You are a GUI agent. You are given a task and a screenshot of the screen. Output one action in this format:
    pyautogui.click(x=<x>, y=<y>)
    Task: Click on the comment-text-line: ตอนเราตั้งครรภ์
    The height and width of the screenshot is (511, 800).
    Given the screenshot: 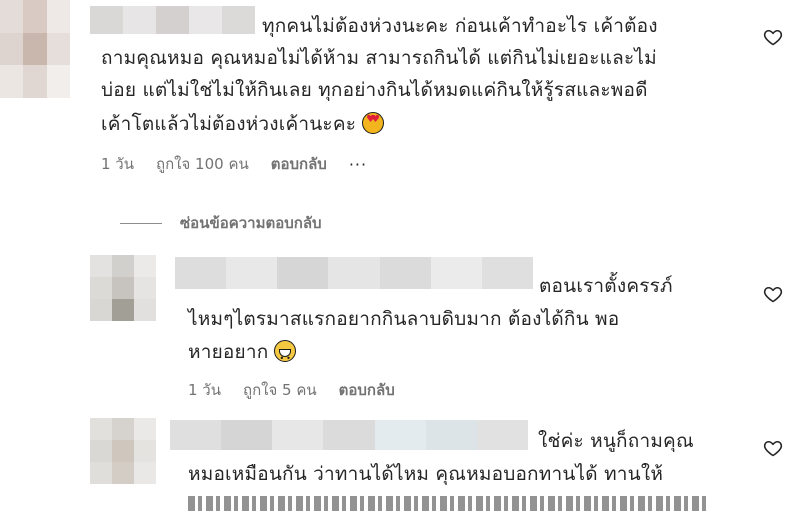 What is the action you would take?
    pyautogui.click(x=606, y=286)
    